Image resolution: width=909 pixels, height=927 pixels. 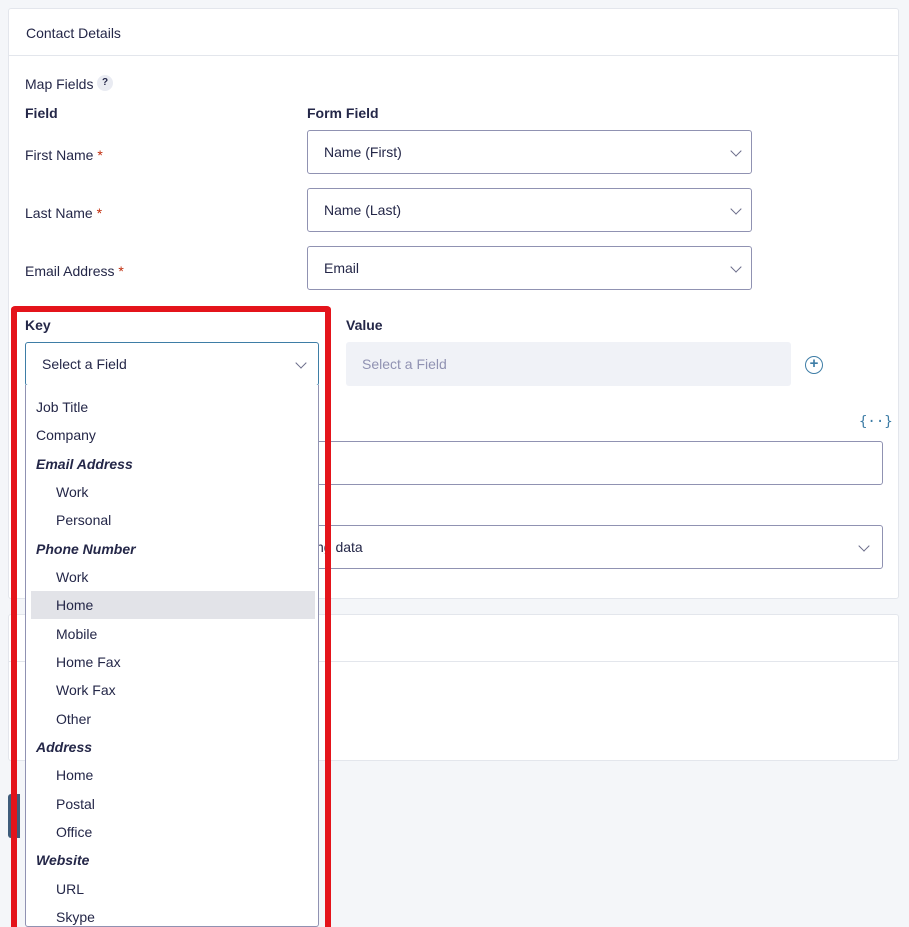 I want to click on map-fields-label: Map Fields, so click(x=59, y=84).